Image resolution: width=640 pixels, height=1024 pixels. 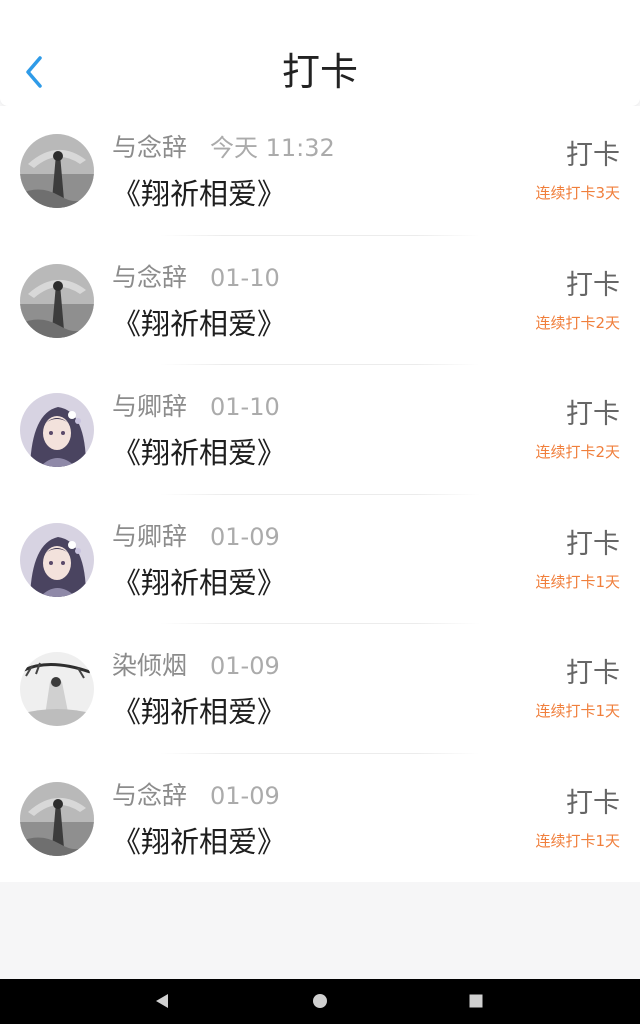 I want to click on circle-home-icon, so click(x=320, y=1001).